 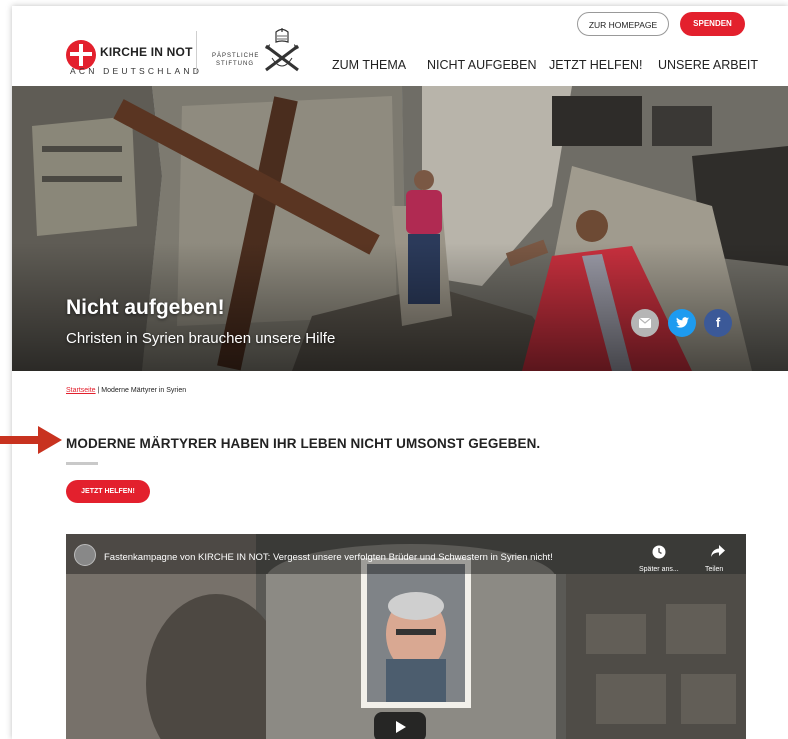 I want to click on breadcrumb: Startseite | Moderne Märtyrer in Syrien, so click(x=126, y=390).